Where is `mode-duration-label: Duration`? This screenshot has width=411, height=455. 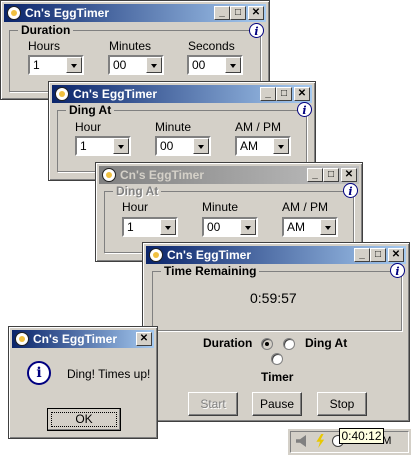
mode-duration-label: Duration is located at coordinates (228, 343).